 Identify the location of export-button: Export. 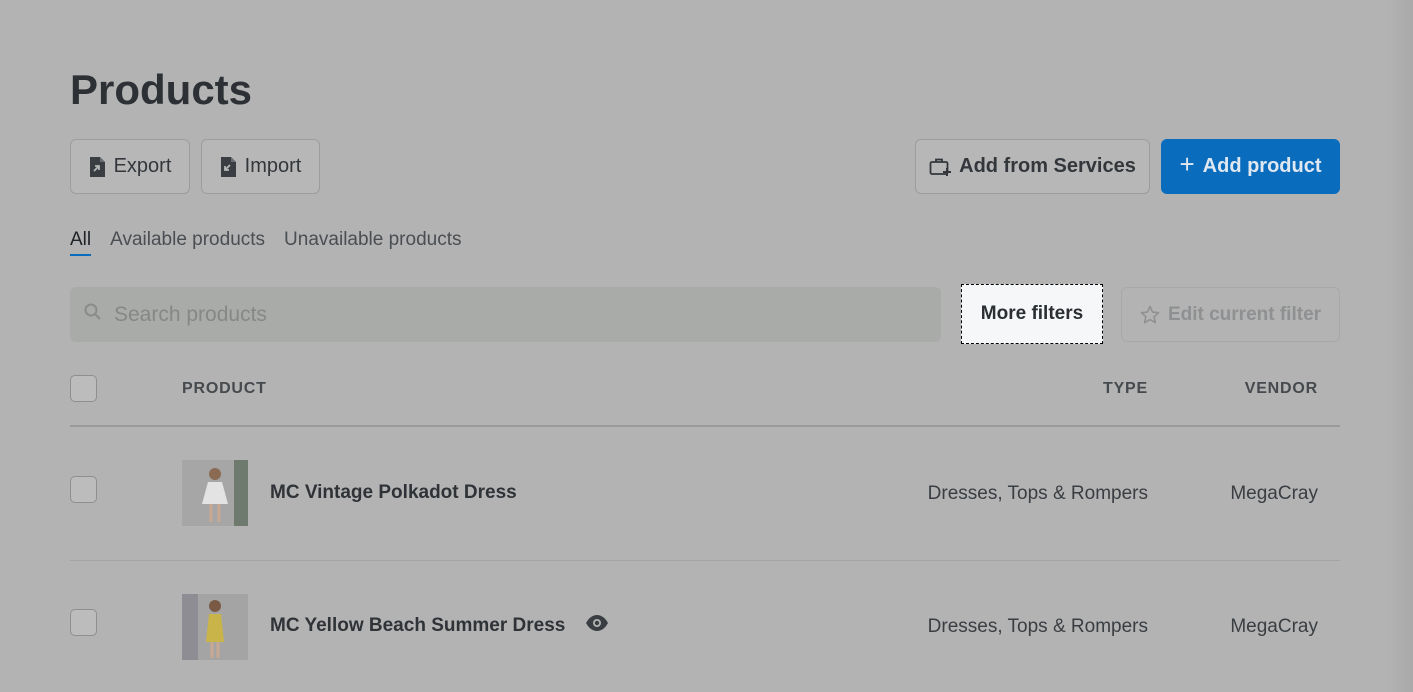
(130, 166).